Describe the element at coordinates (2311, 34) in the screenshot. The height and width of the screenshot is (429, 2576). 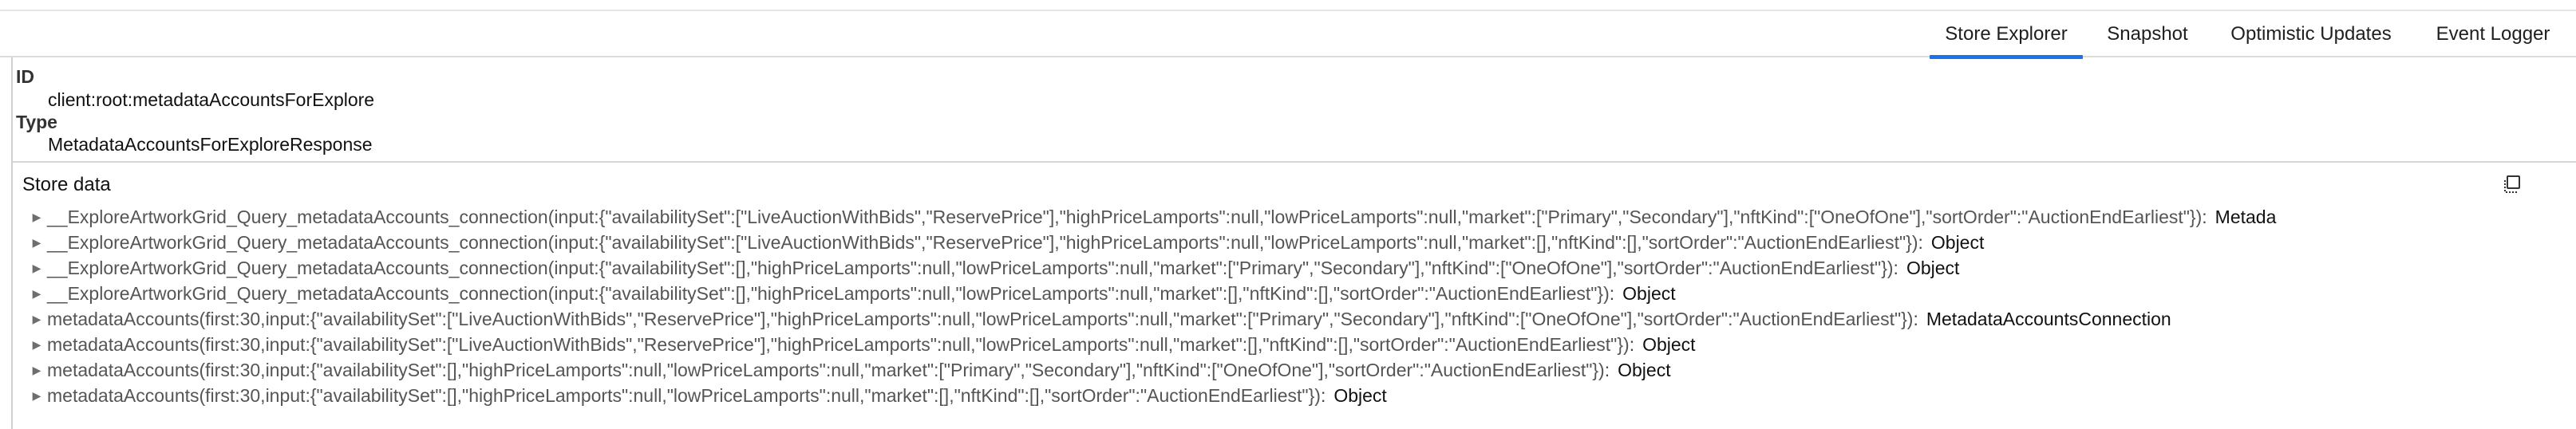
I see `tab-optimistic-updates: Optimistic Updates` at that location.